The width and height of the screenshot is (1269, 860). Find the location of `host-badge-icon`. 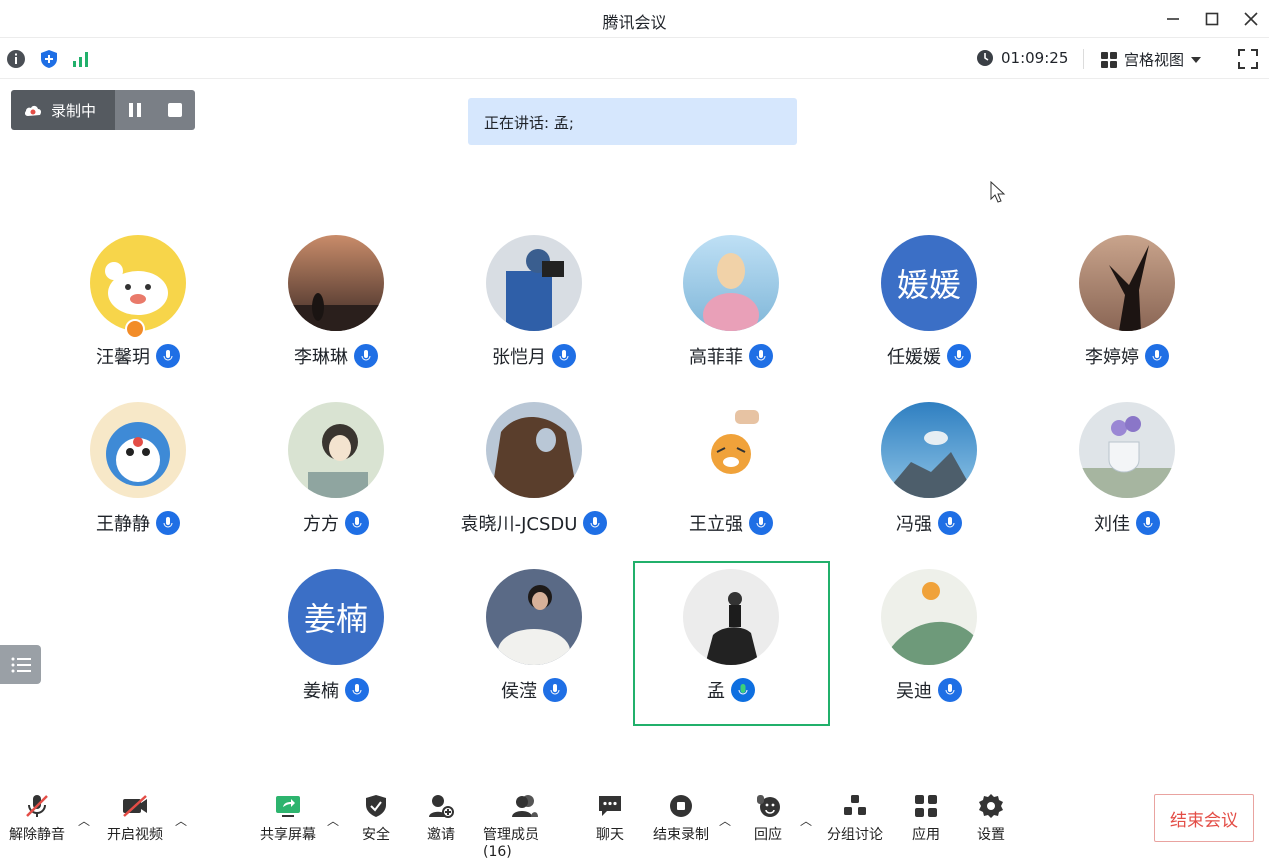

host-badge-icon is located at coordinates (135, 329).